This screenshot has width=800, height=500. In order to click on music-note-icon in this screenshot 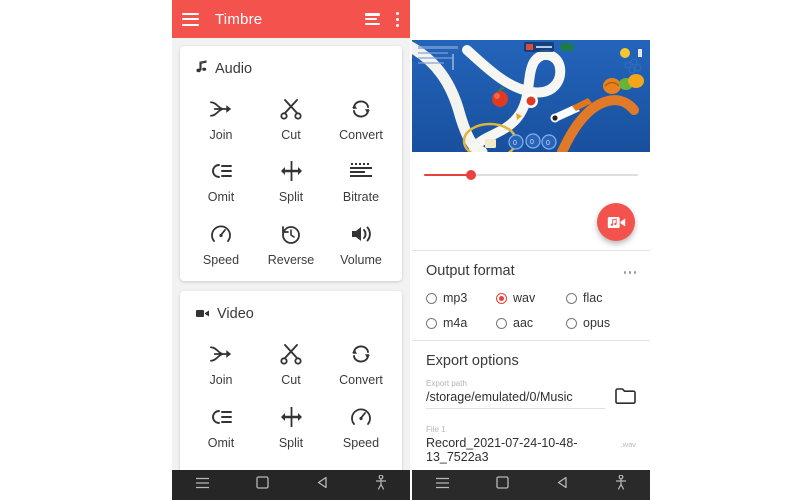, I will do `click(201, 69)`.